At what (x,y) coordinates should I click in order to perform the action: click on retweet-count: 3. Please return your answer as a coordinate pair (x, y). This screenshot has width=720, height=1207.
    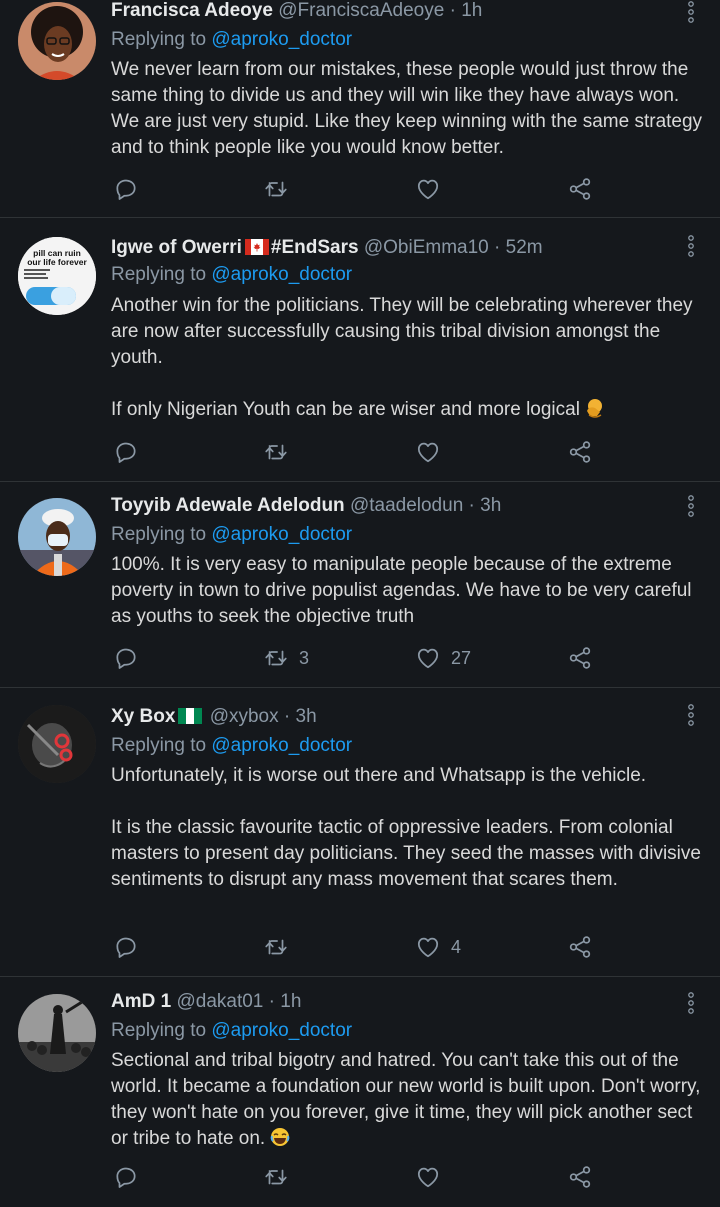
    Looking at the image, I should click on (304, 657).